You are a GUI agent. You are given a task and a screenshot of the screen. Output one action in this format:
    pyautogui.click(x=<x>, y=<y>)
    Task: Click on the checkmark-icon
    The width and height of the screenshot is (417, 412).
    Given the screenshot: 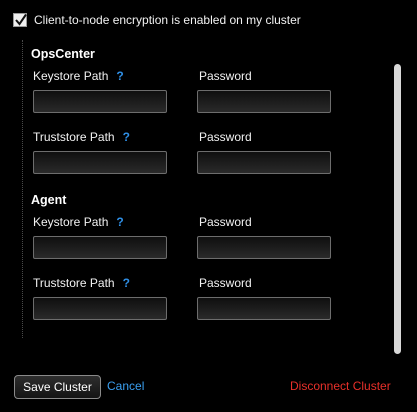 What is the action you would take?
    pyautogui.click(x=21, y=19)
    